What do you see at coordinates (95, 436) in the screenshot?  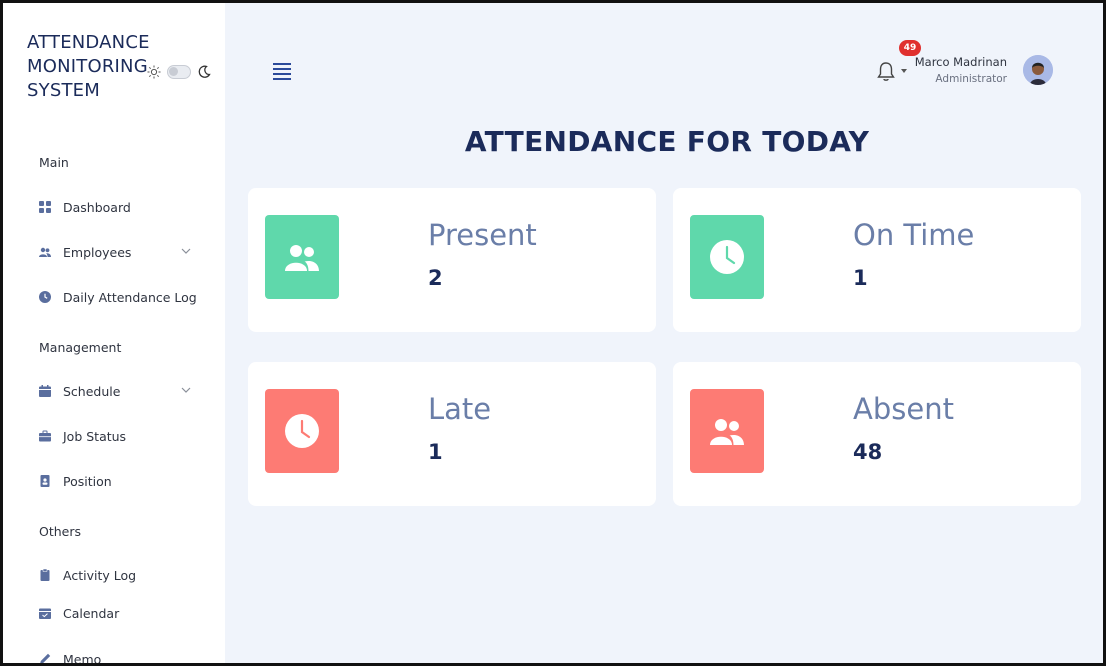 I see `sidebar-item-label: Job Status` at bounding box center [95, 436].